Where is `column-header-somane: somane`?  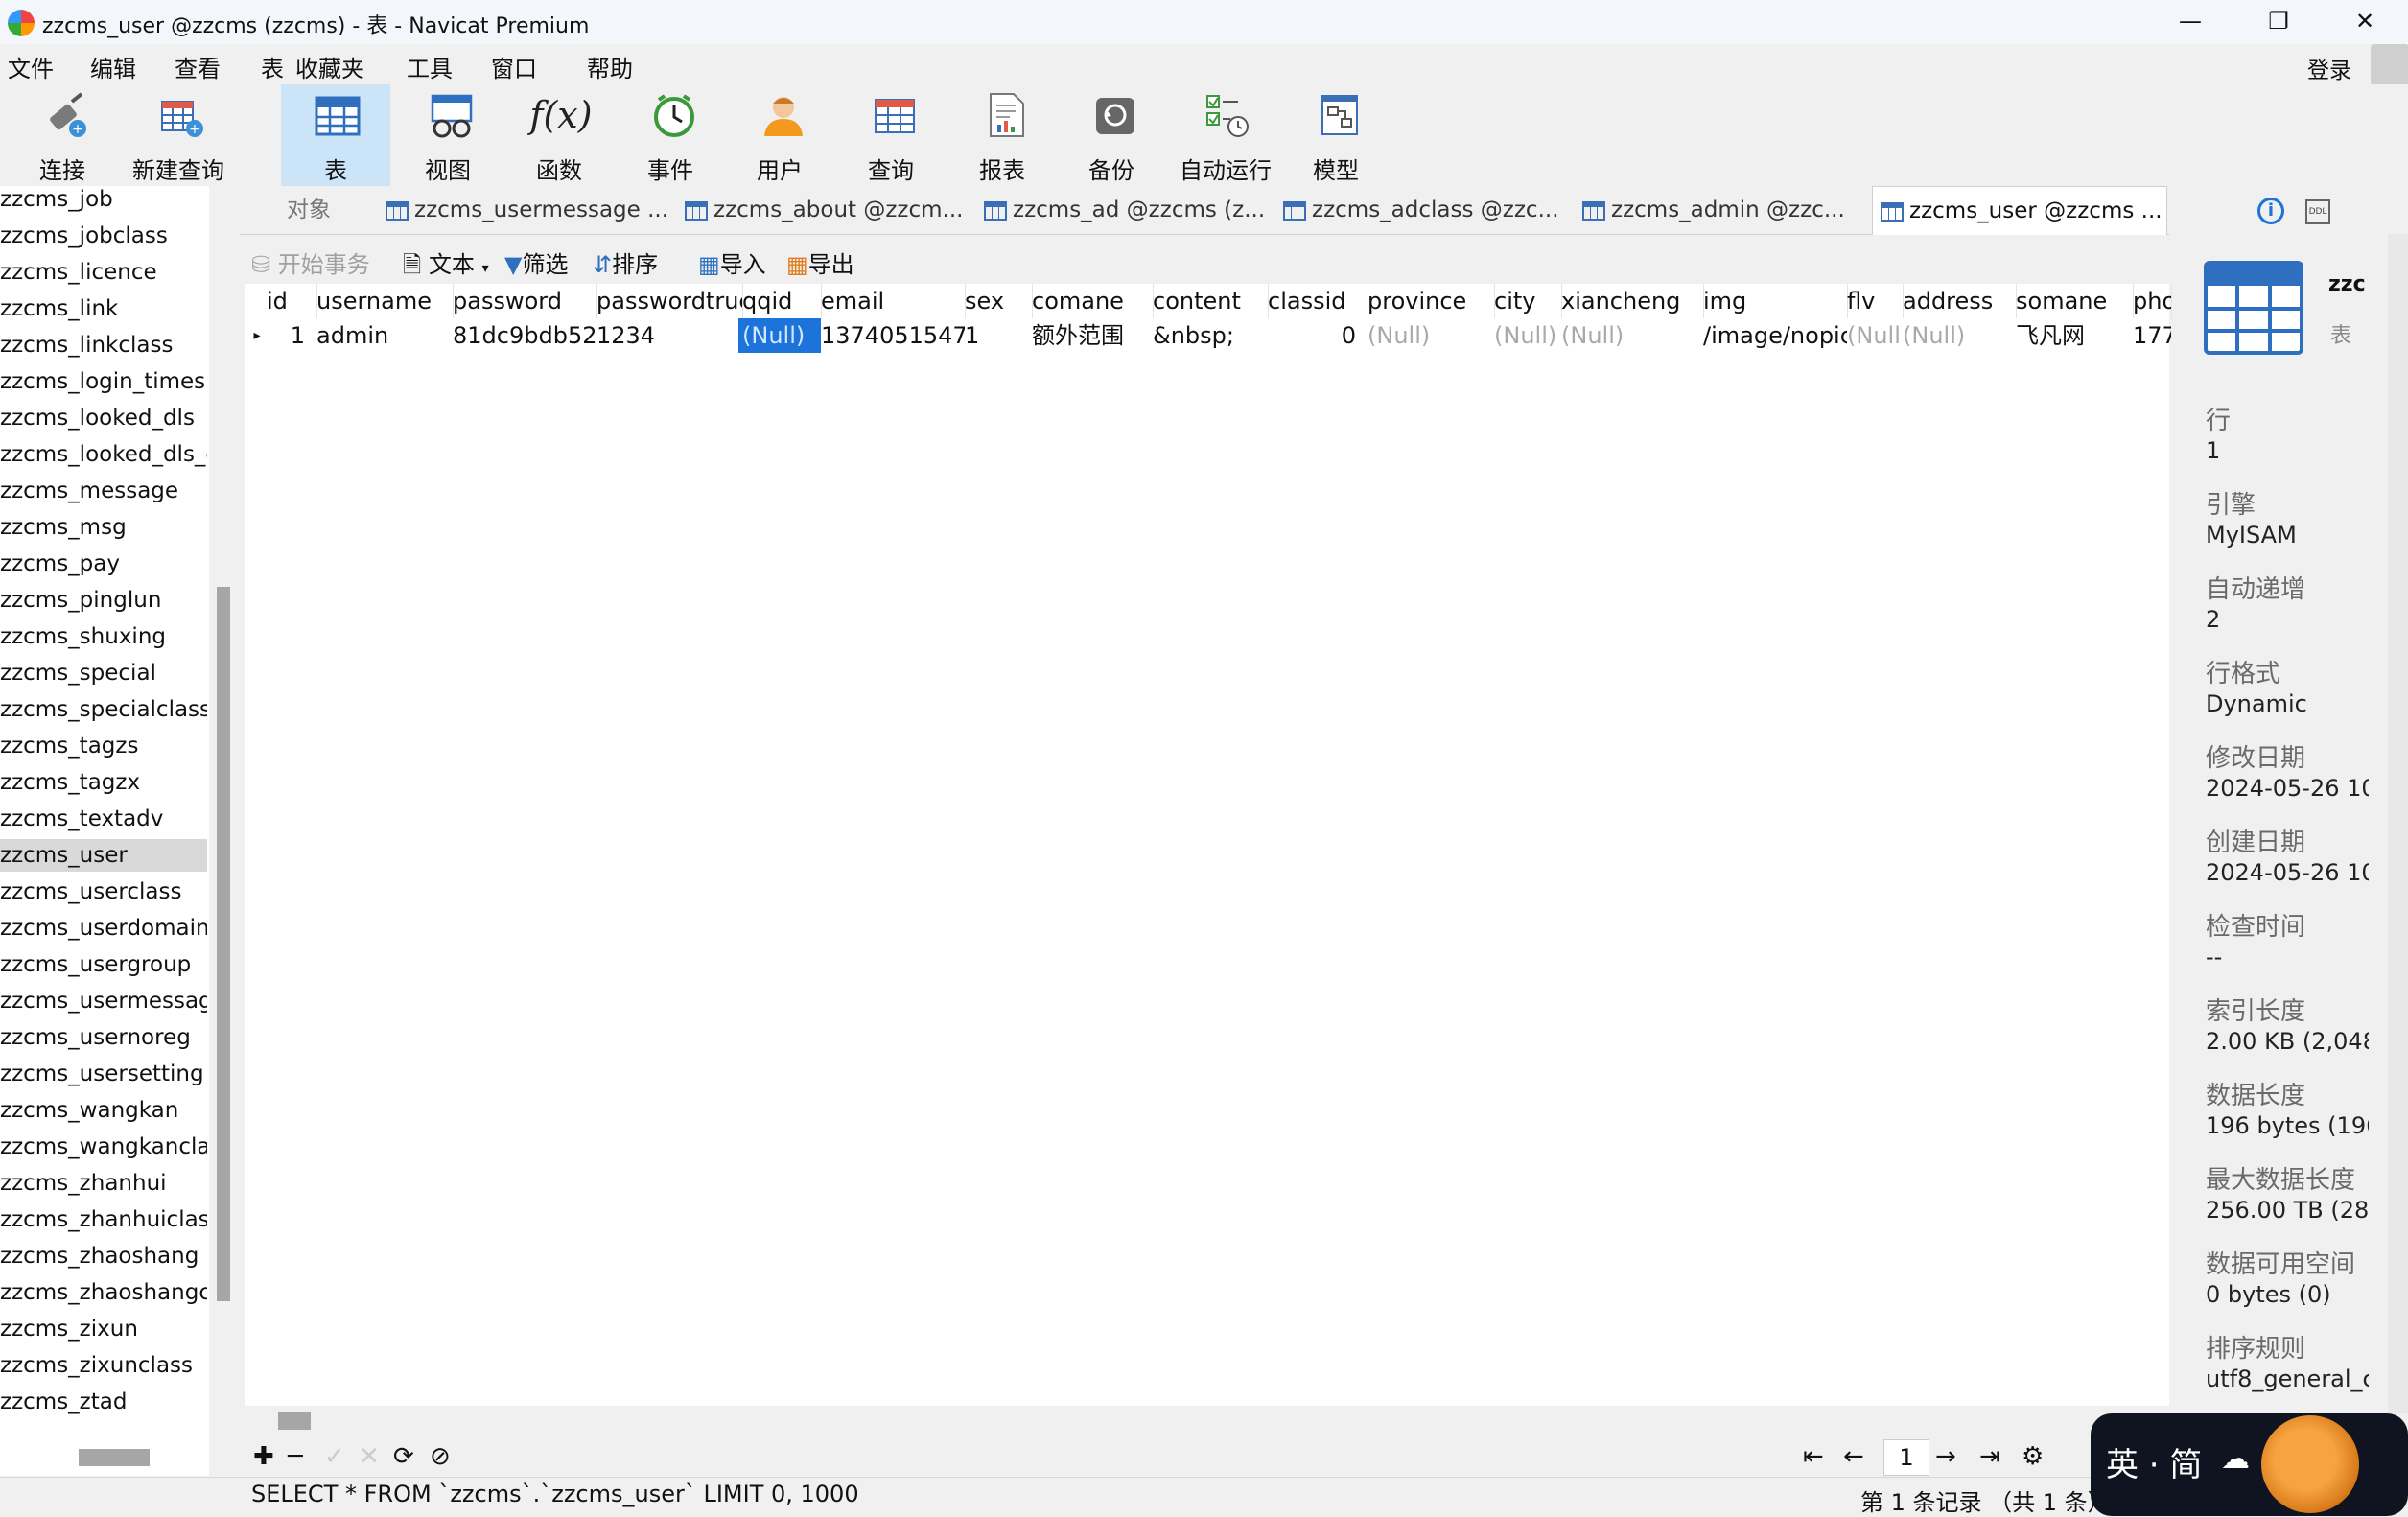
column-header-somane: somane is located at coordinates (2073, 301).